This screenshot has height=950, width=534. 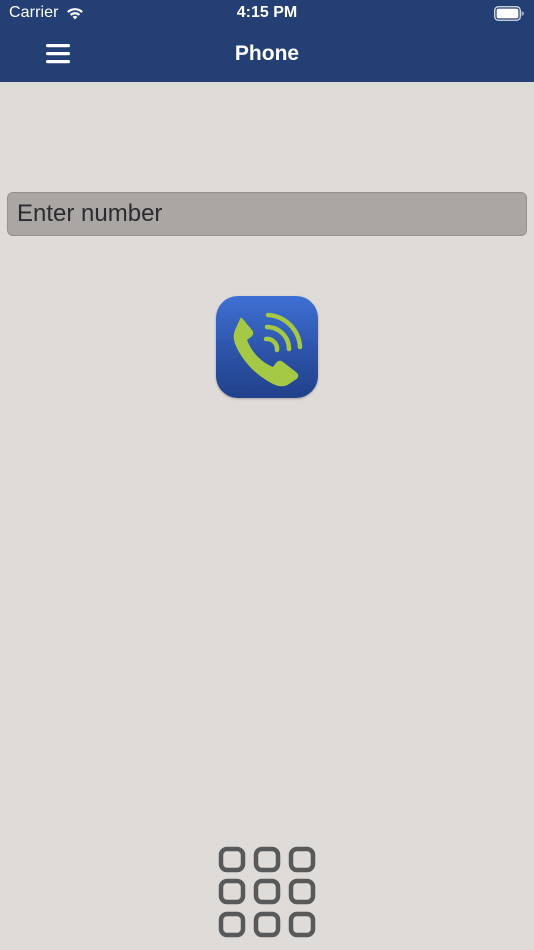 What do you see at coordinates (268, 349) in the screenshot?
I see `phone-call-icon` at bounding box center [268, 349].